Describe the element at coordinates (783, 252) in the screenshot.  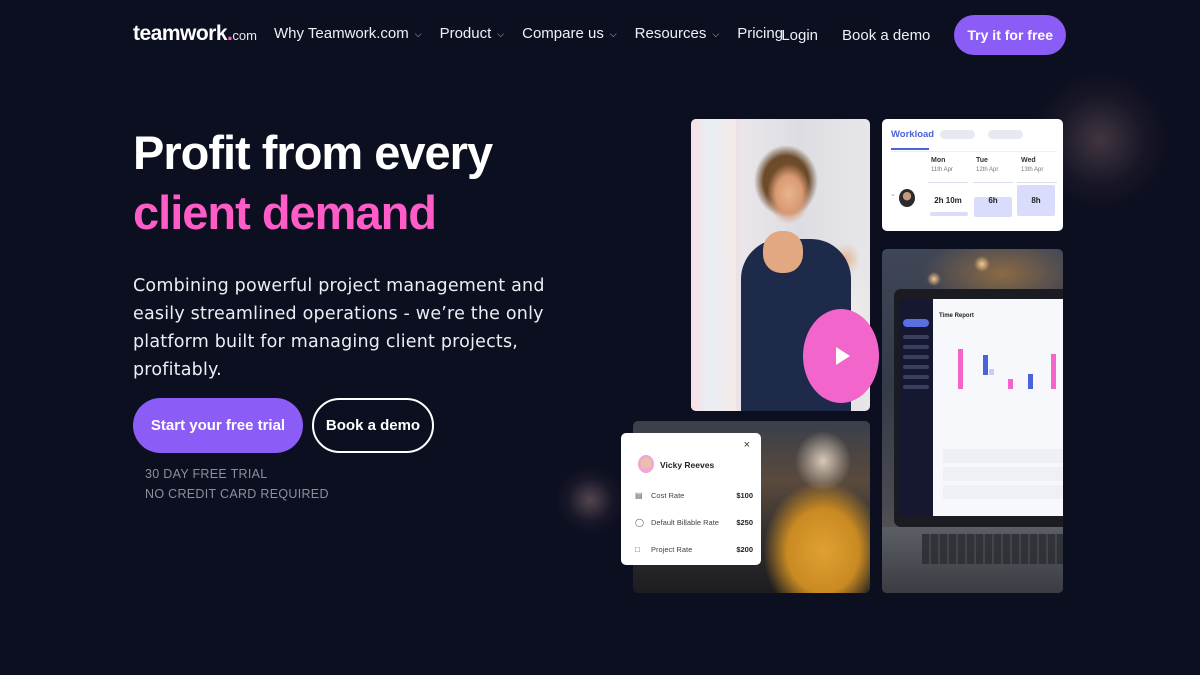
I see `photo-hand` at that location.